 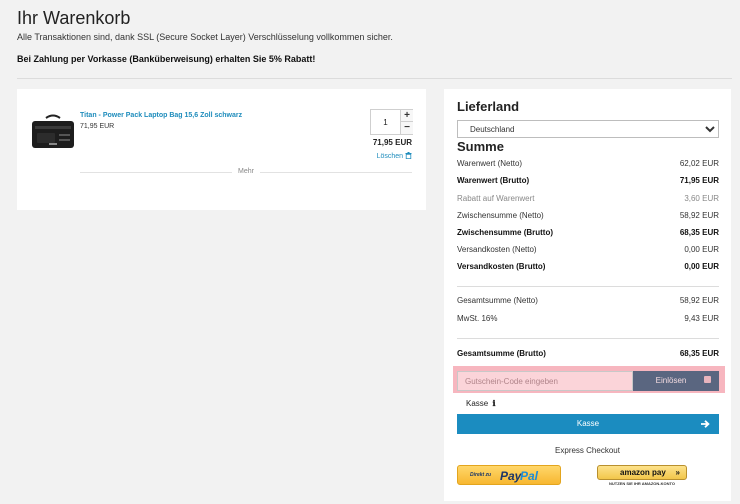 What do you see at coordinates (701, 318) in the screenshot?
I see `row-value: 9,43 EUR` at bounding box center [701, 318].